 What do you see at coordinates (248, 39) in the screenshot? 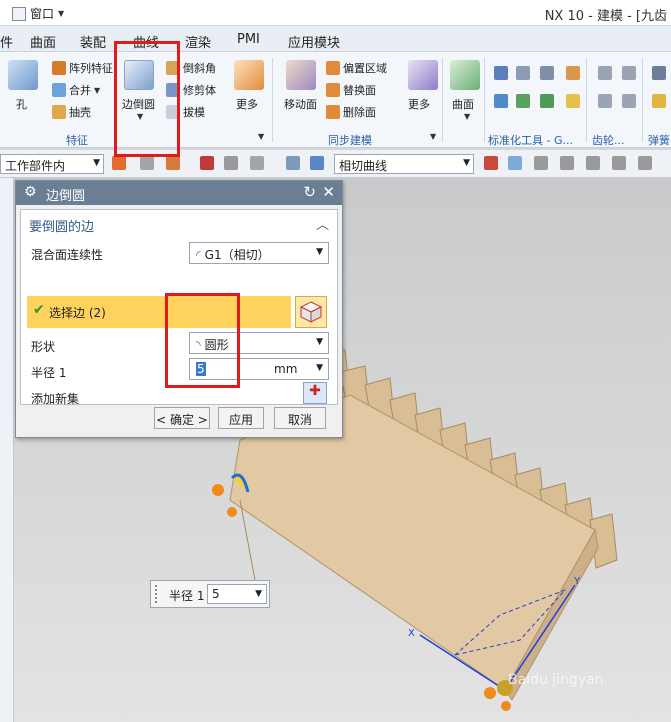
I see `tab-pmi: PMI` at bounding box center [248, 39].